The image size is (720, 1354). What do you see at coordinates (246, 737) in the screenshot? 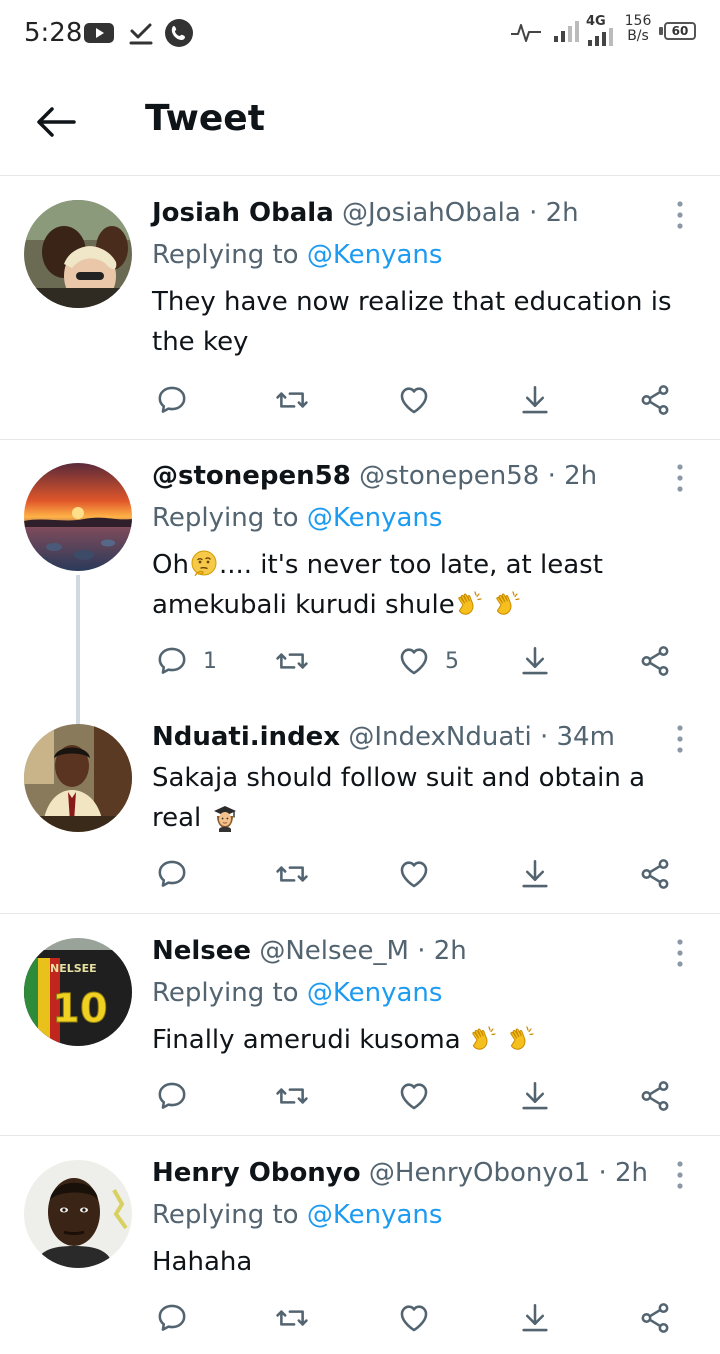
I see `display-name: Nduati.index` at bounding box center [246, 737].